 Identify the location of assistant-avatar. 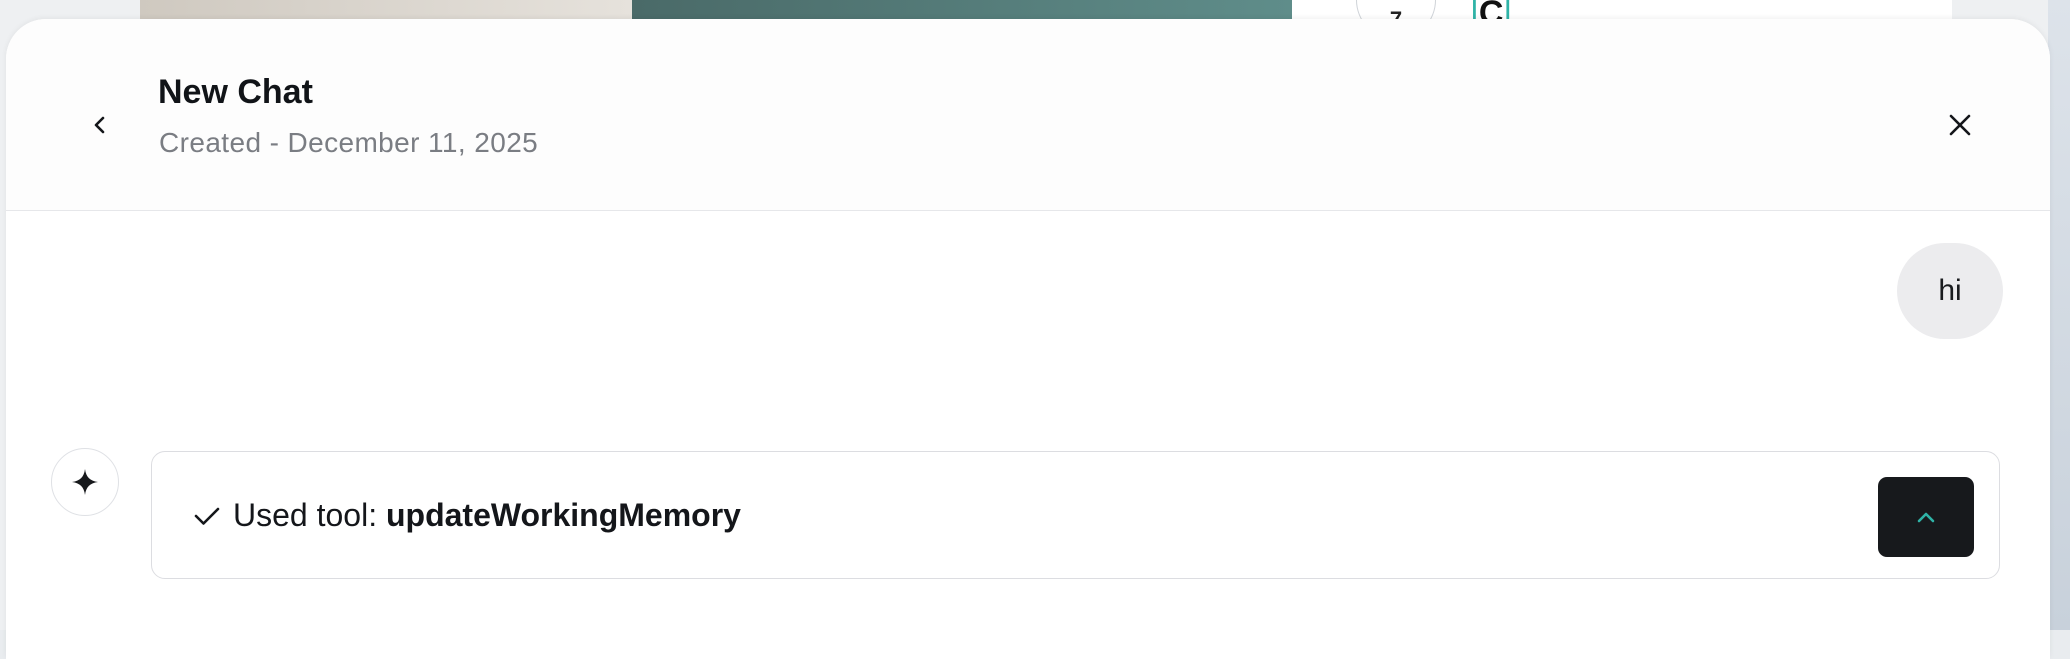
(85, 482).